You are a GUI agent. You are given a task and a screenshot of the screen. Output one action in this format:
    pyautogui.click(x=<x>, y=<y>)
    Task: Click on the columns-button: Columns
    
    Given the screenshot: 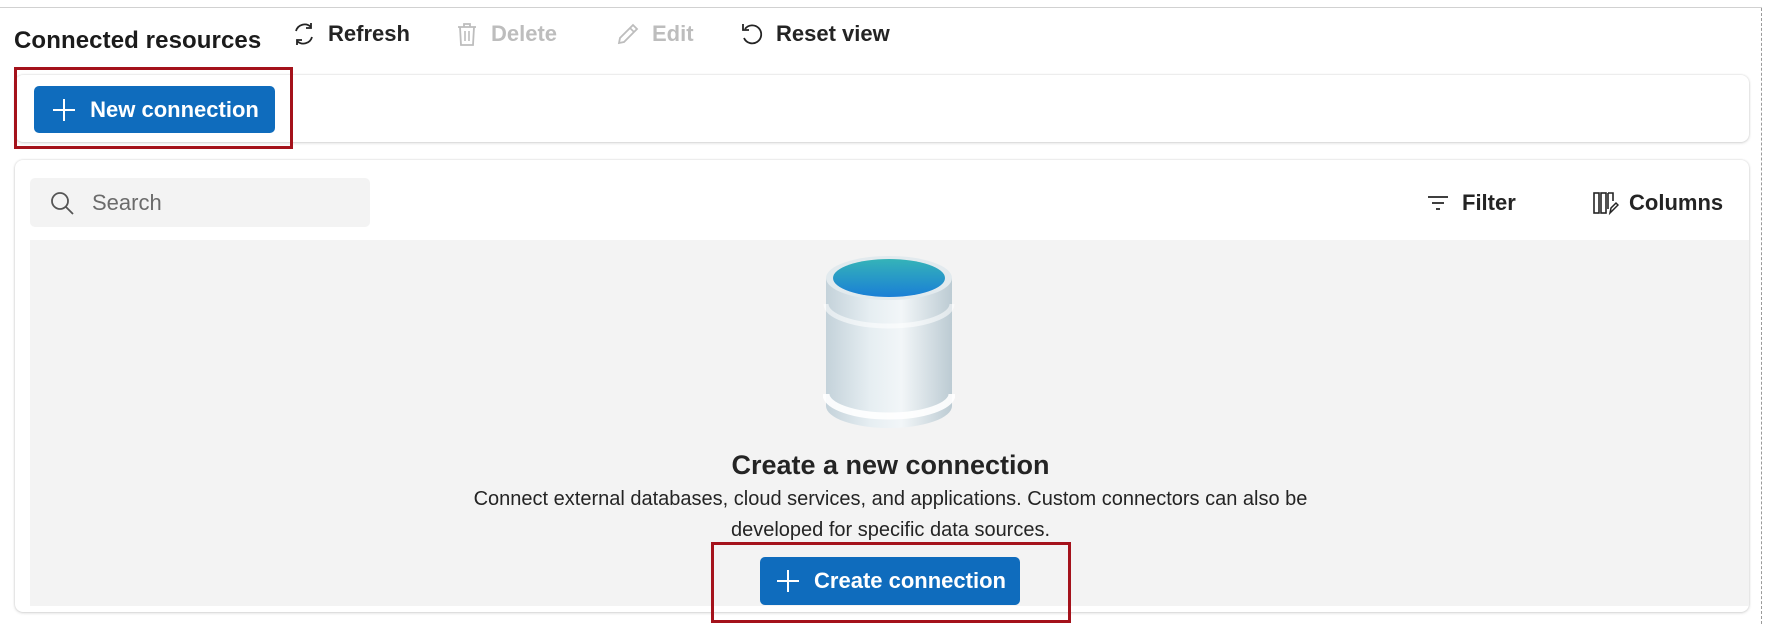 What is the action you would take?
    pyautogui.click(x=1657, y=203)
    